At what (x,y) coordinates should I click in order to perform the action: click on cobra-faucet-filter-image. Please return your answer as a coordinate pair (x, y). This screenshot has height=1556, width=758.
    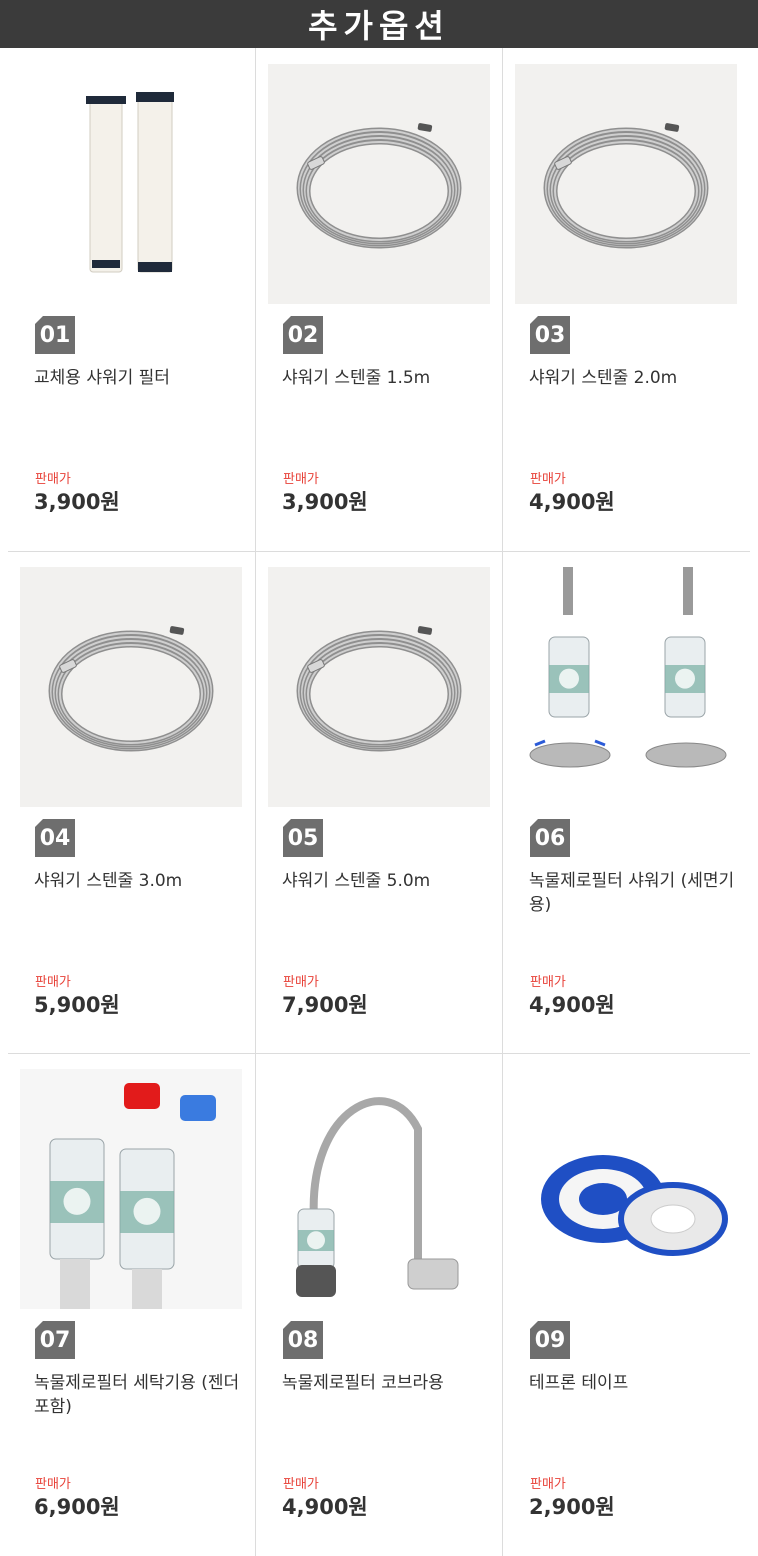
    Looking at the image, I should click on (379, 1189).